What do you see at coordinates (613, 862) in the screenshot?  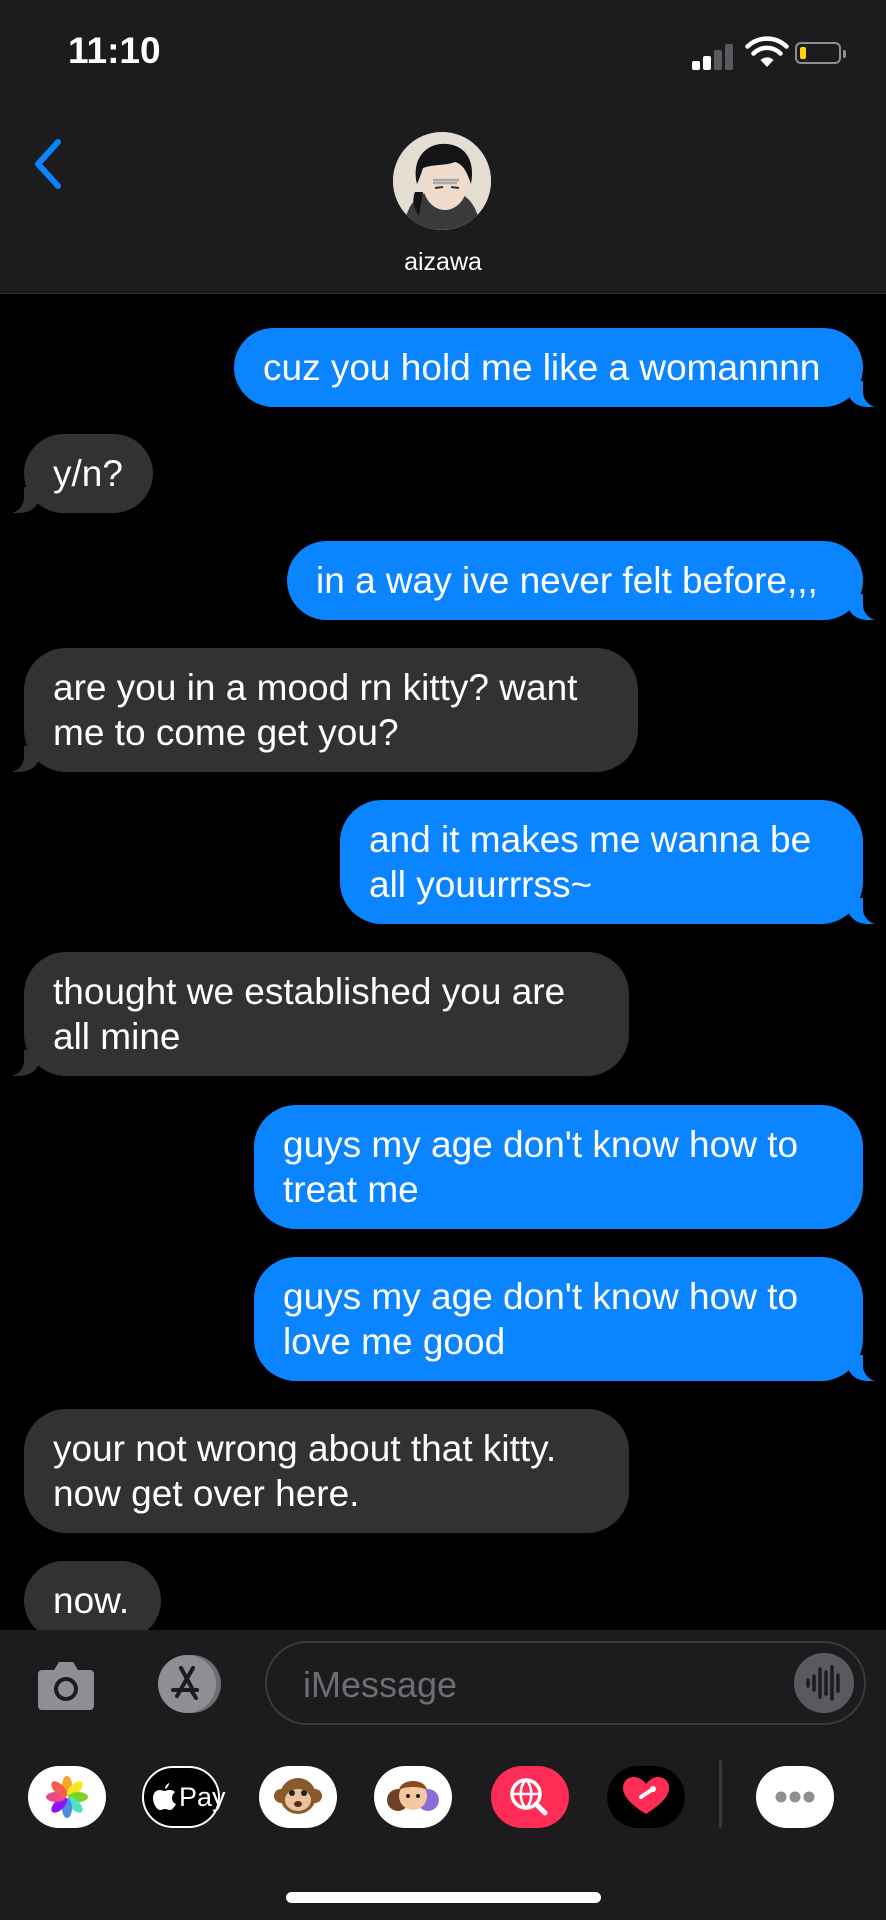 I see `message-bubble-sent: and it makes me wanna be all youurrrss~` at bounding box center [613, 862].